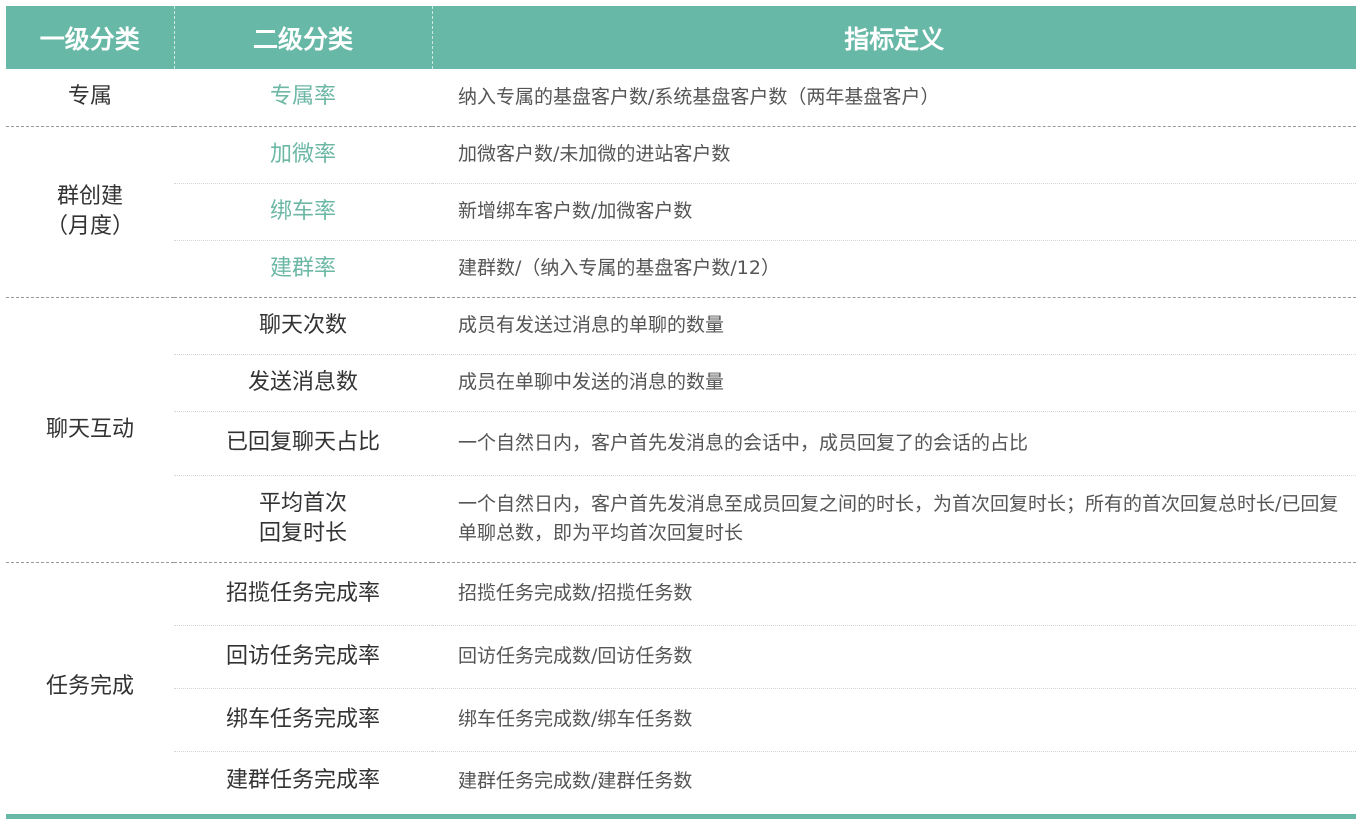  I want to click on subcategory-cell: 招揽任务完成率, so click(303, 594).